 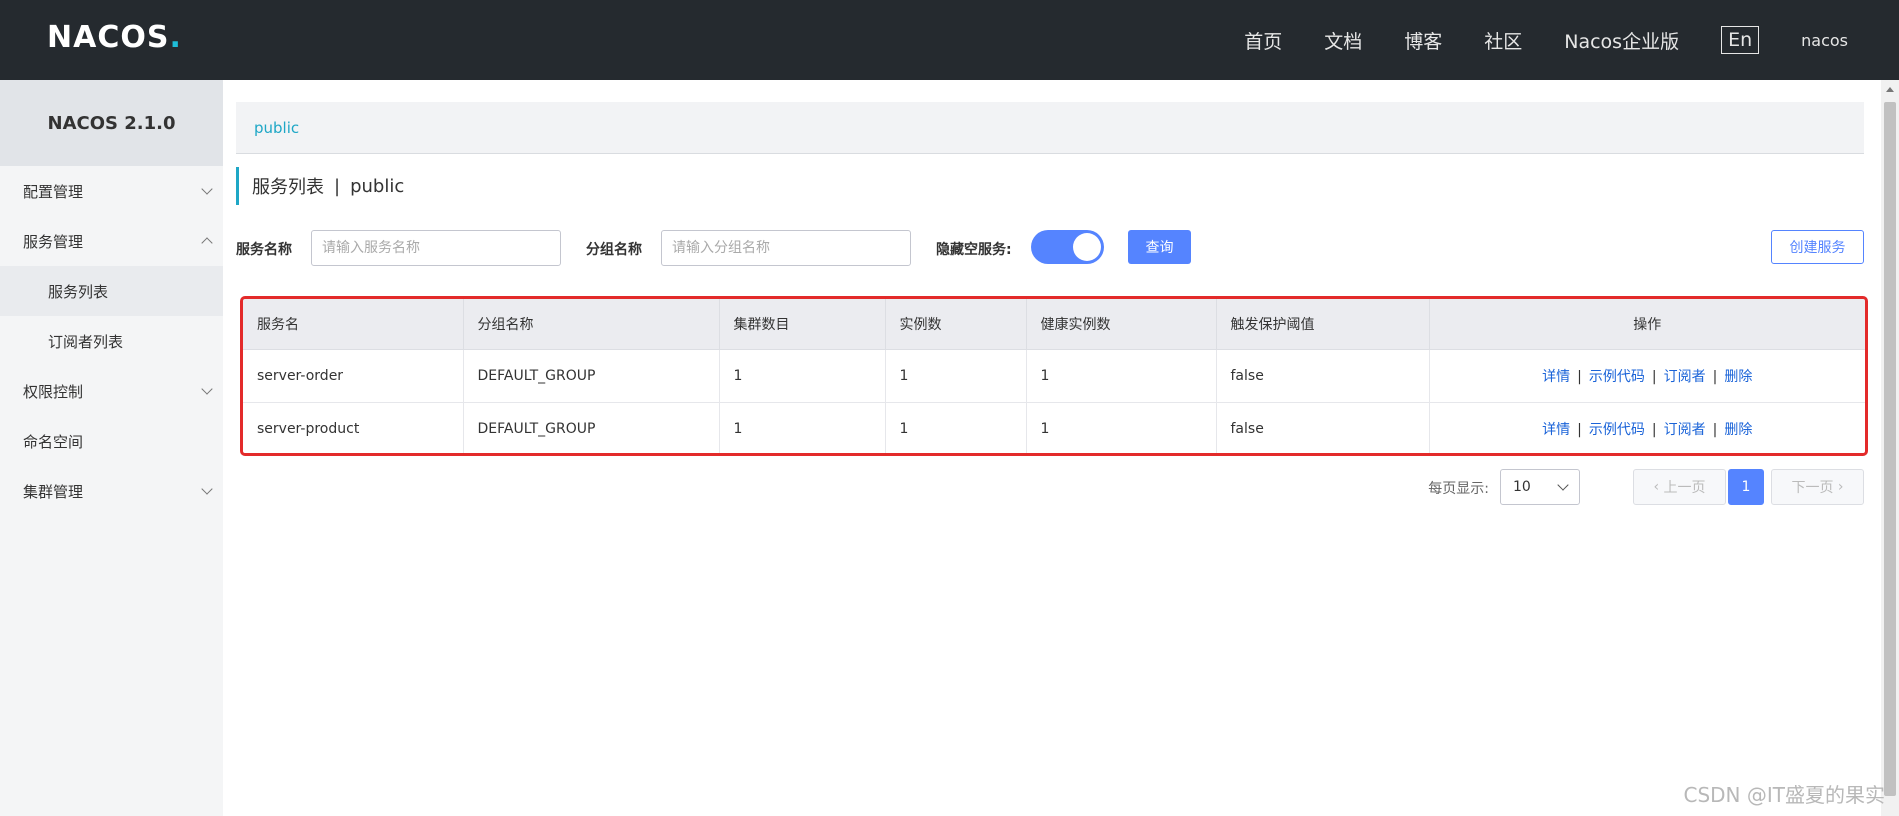 I want to click on page-button: 1, so click(x=1746, y=487).